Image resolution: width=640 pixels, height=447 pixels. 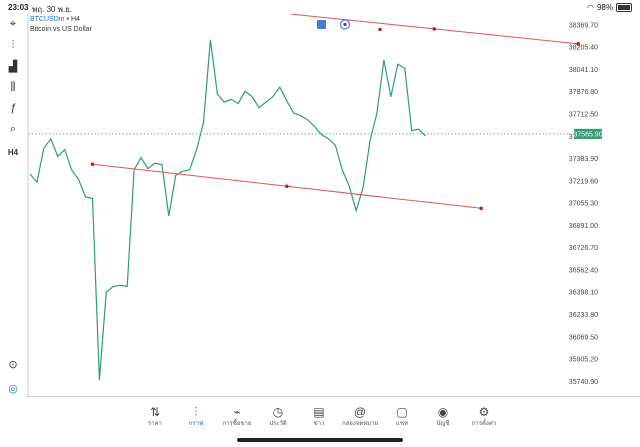 What do you see at coordinates (320, 7) in the screenshot?
I see `status-bar: 23:03 พฤ. 30 พ.ย. ◠ 98%` at bounding box center [320, 7].